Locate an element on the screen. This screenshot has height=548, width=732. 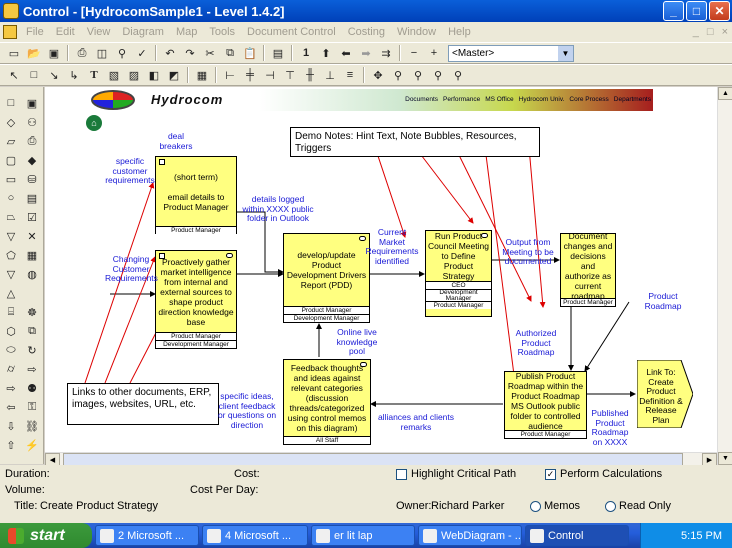
align-left-icon: ⊢ is located at coordinates (230, 75).